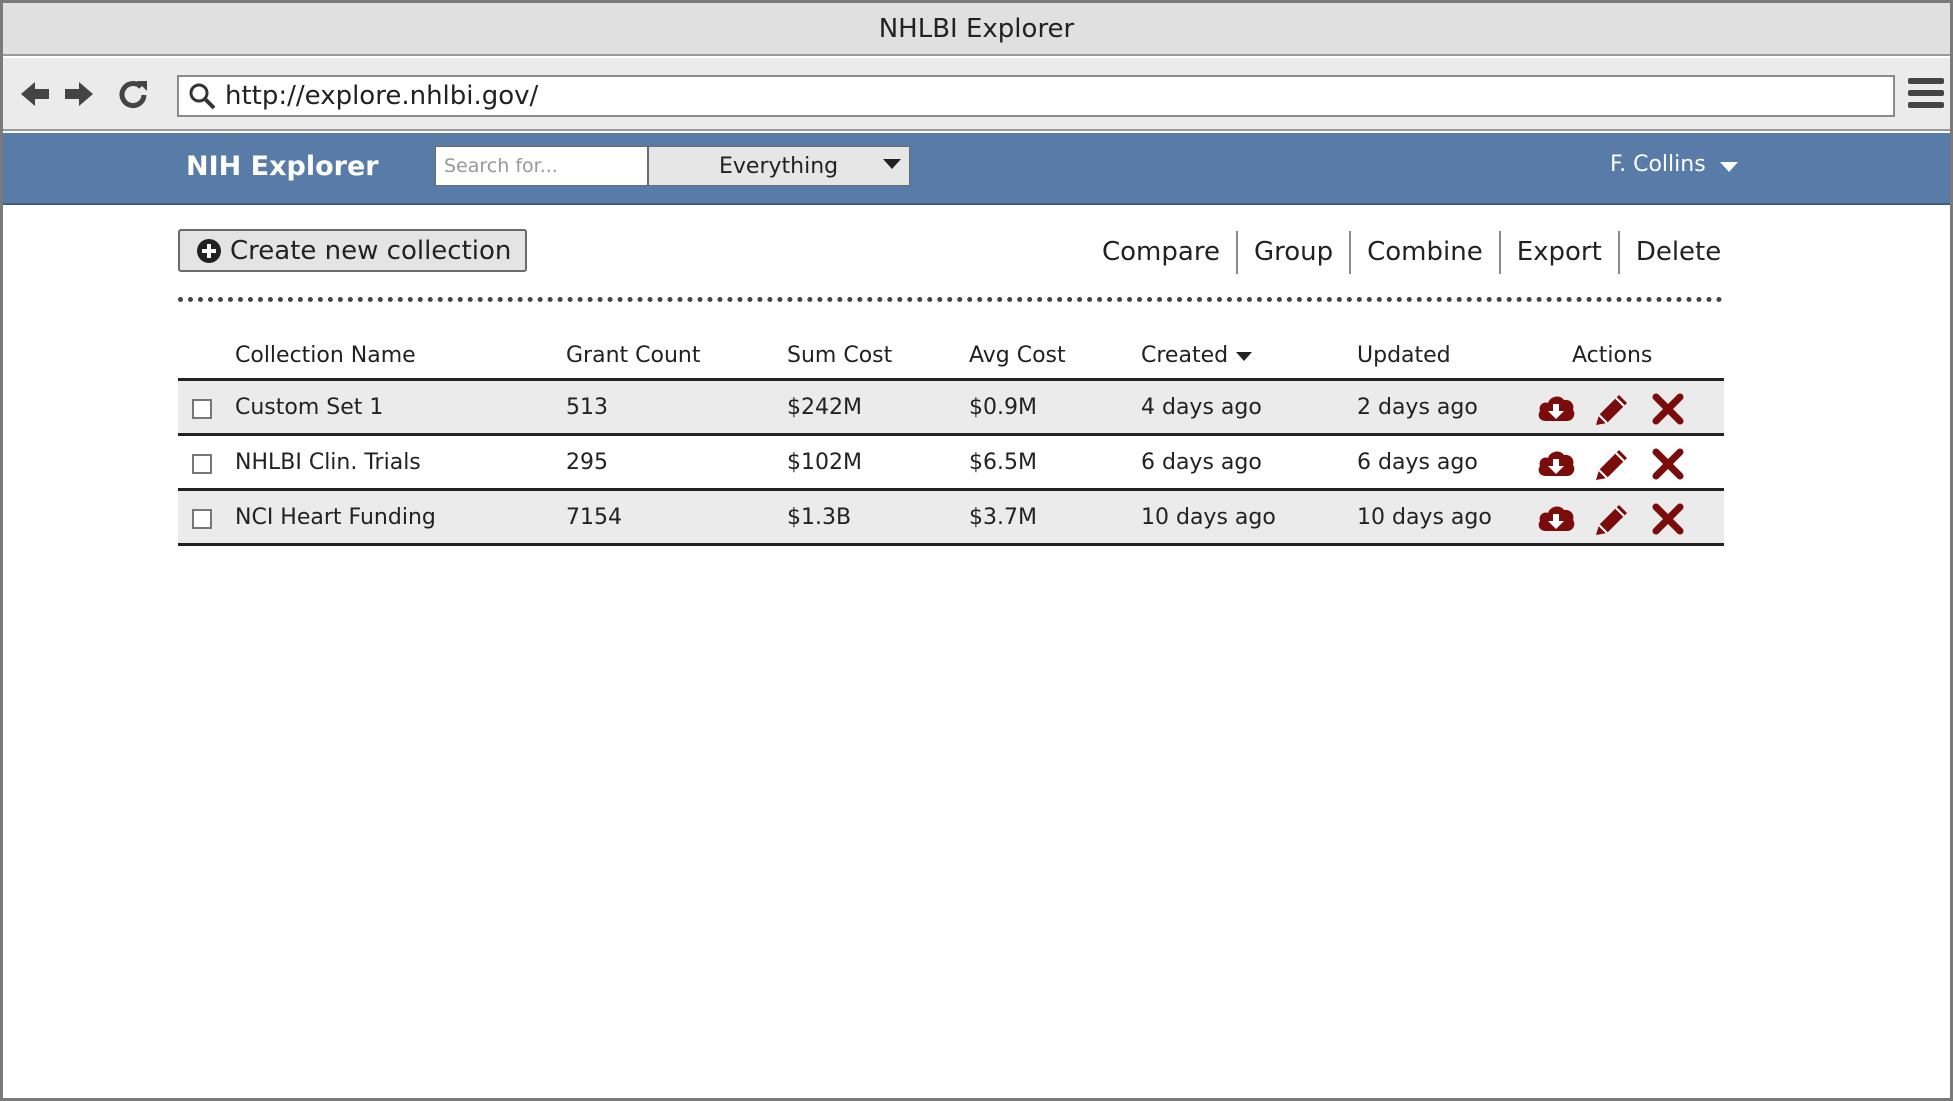 The image size is (1953, 1101). What do you see at coordinates (209, 250) in the screenshot?
I see `plus-circle-icon` at bounding box center [209, 250].